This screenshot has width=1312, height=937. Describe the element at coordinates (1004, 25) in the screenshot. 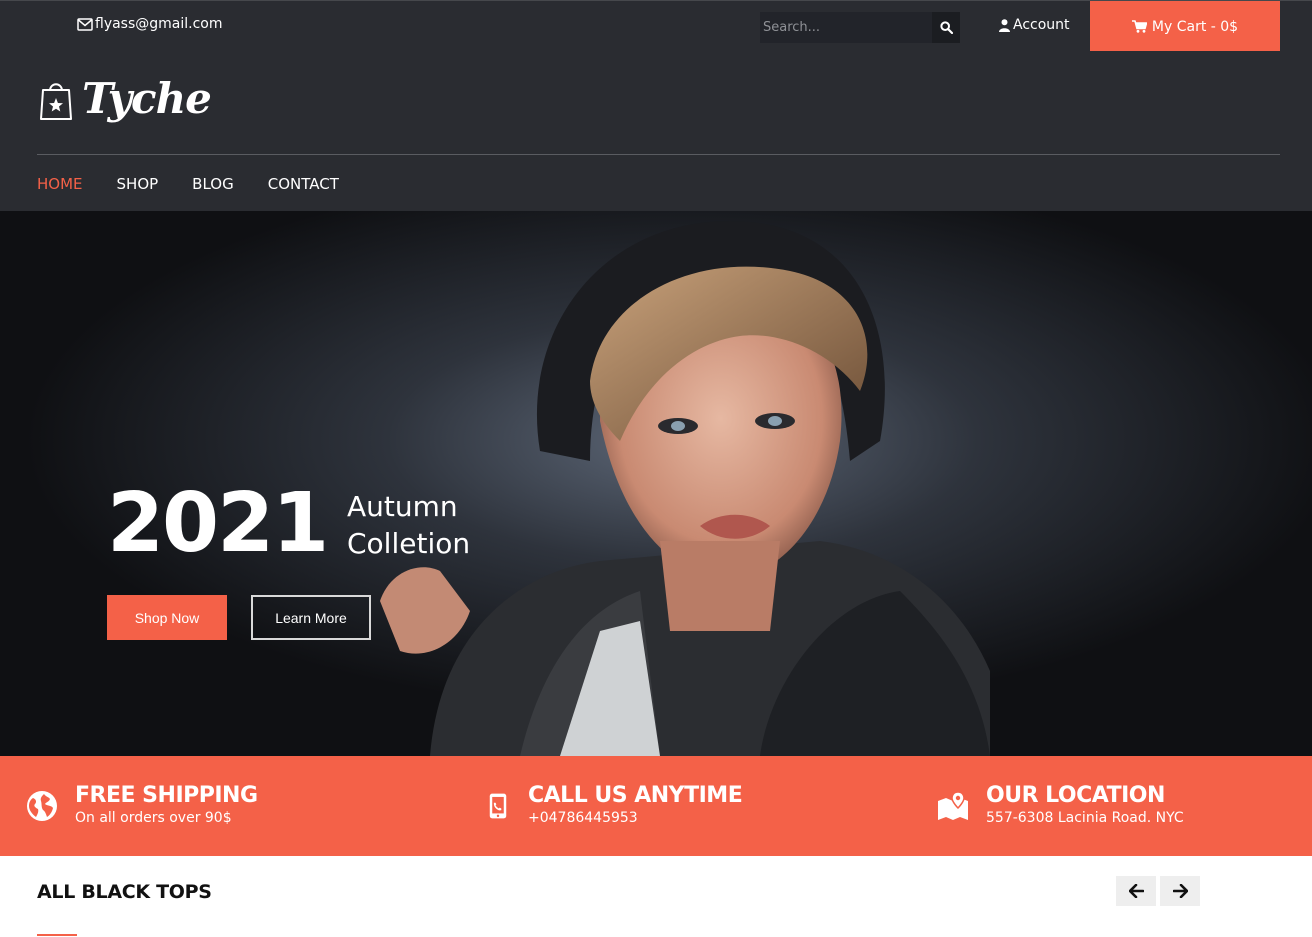

I see `user-icon` at that location.